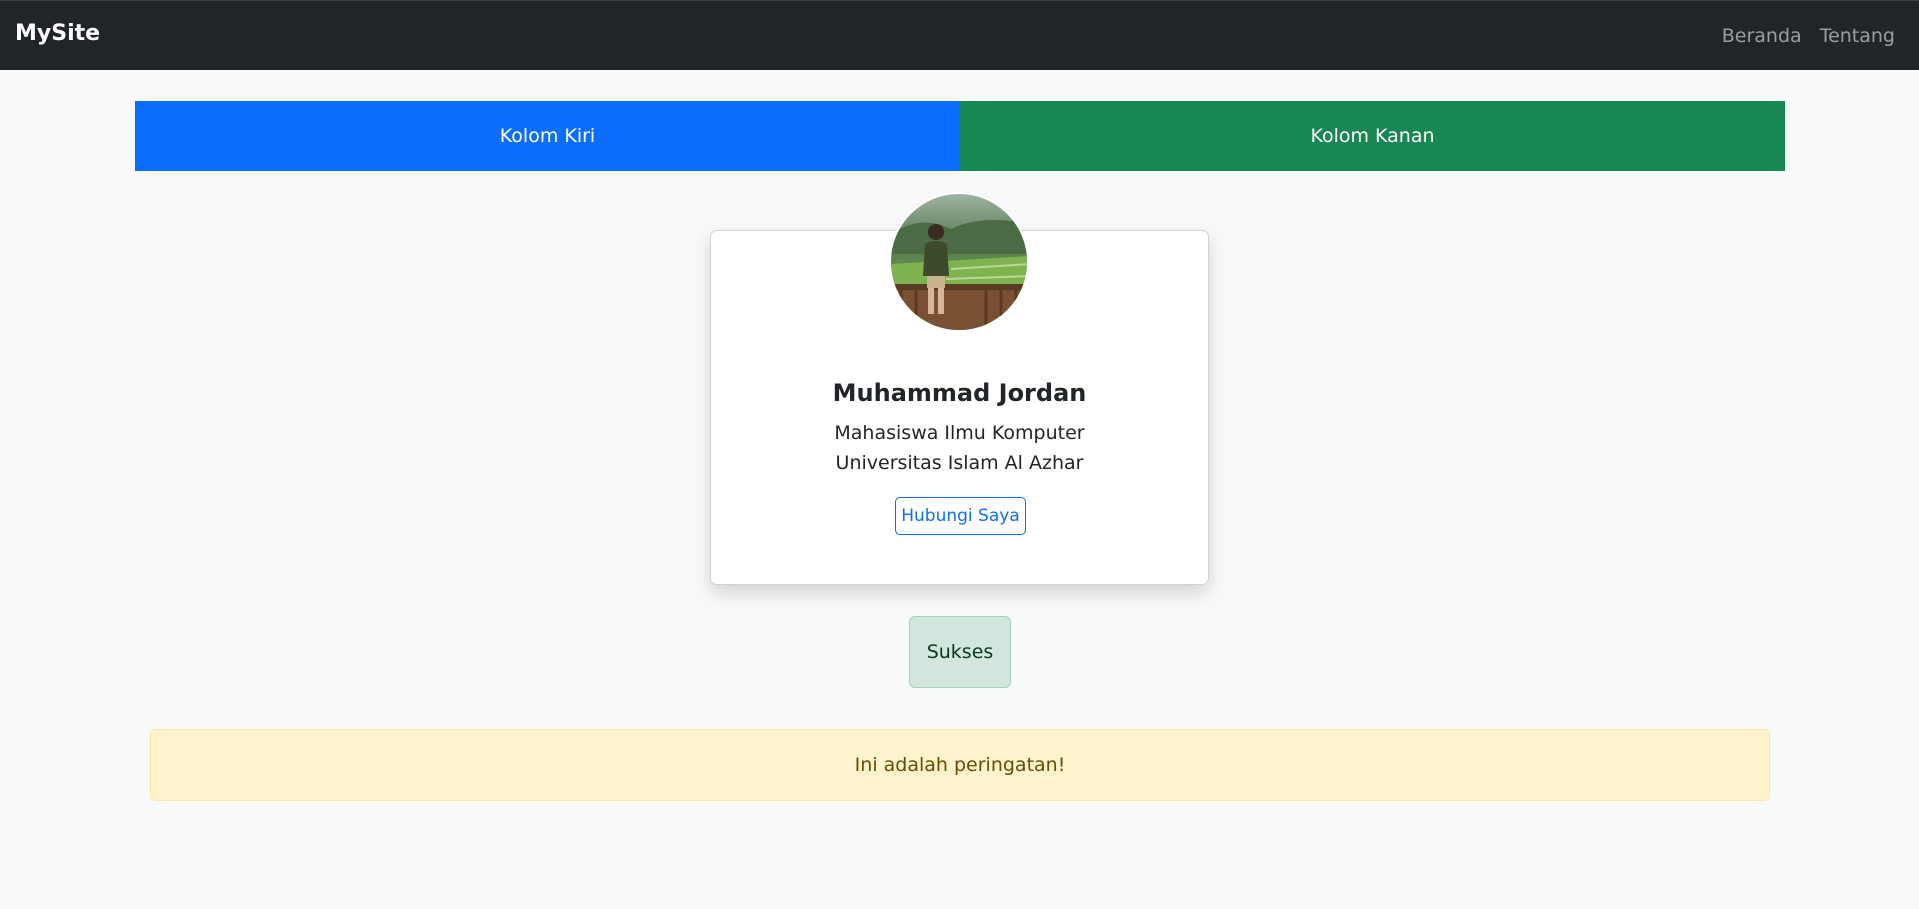 The height and width of the screenshot is (909, 1919). Describe the element at coordinates (959, 35) in the screenshot. I see `navbar: MySite Beranda Tentang` at that location.